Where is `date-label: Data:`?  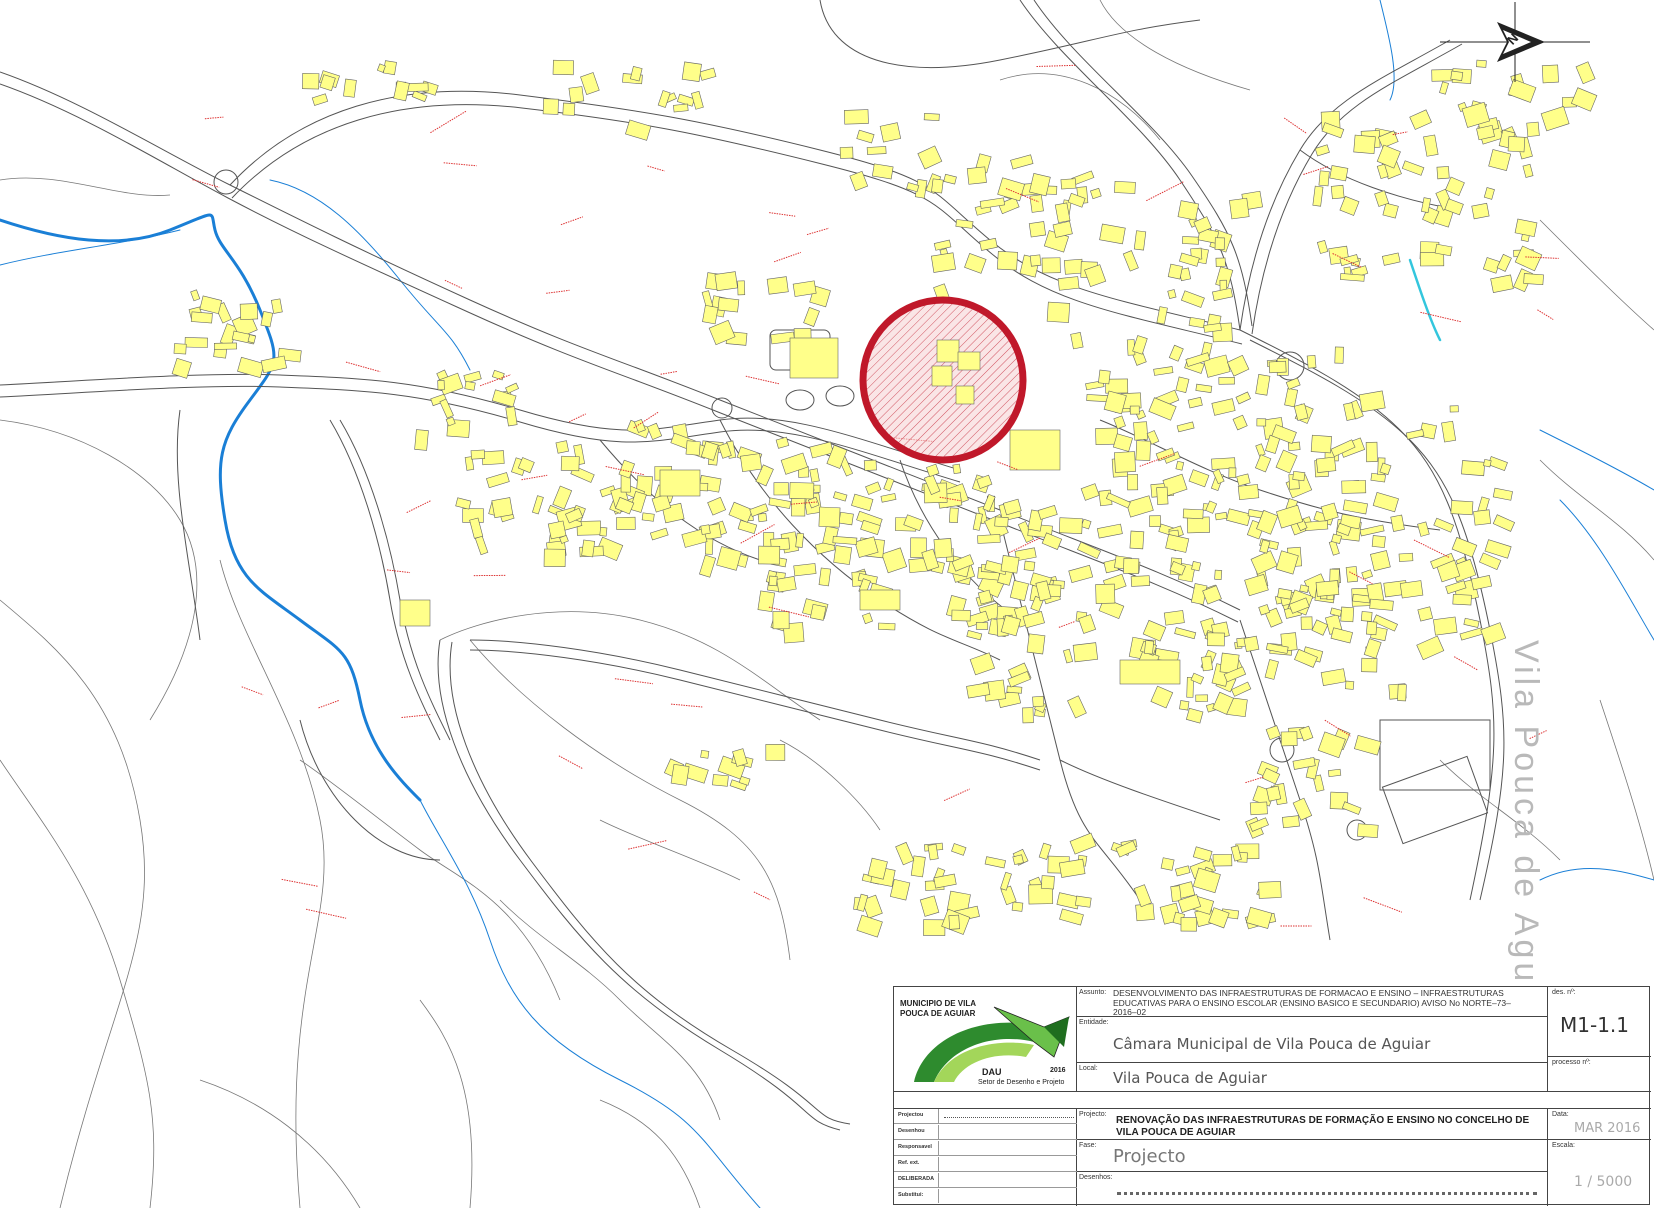 date-label: Data: is located at coordinates (1560, 1114).